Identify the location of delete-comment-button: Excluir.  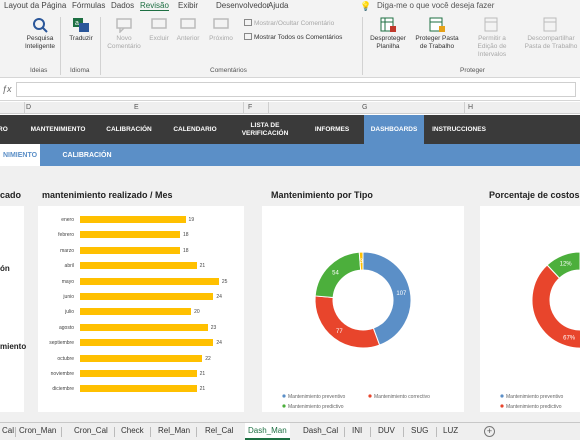
(159, 30).